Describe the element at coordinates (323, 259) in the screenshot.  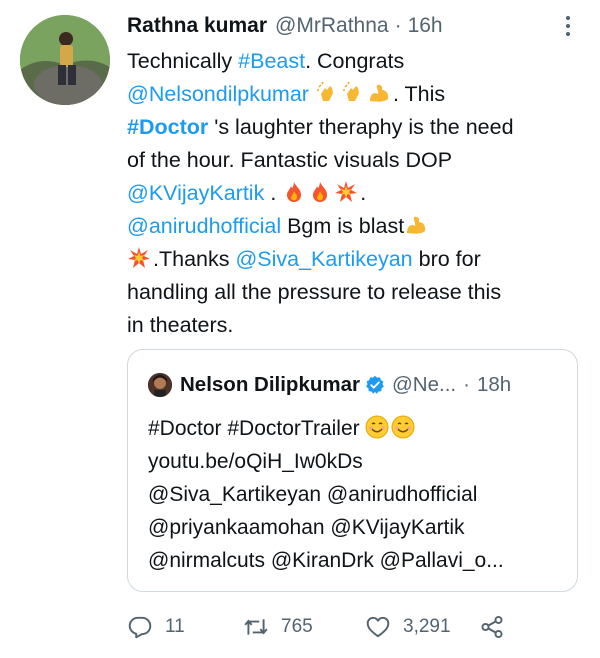
I see `mention-siva-kartikeyan: @Siva_Kartikeyan` at that location.